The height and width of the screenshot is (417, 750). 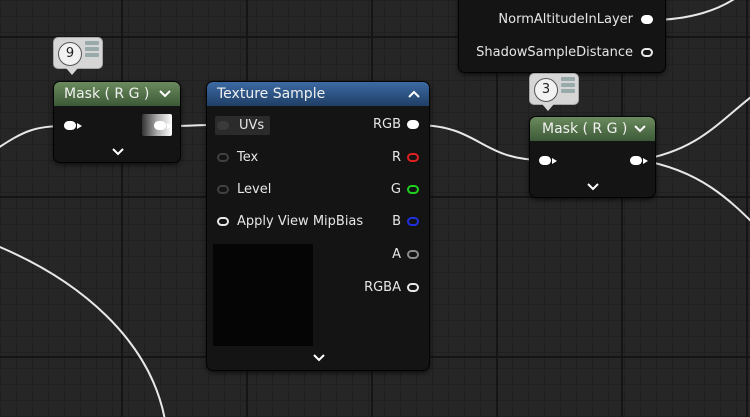 I want to click on comment-count-badge: 3, so click(x=546, y=90).